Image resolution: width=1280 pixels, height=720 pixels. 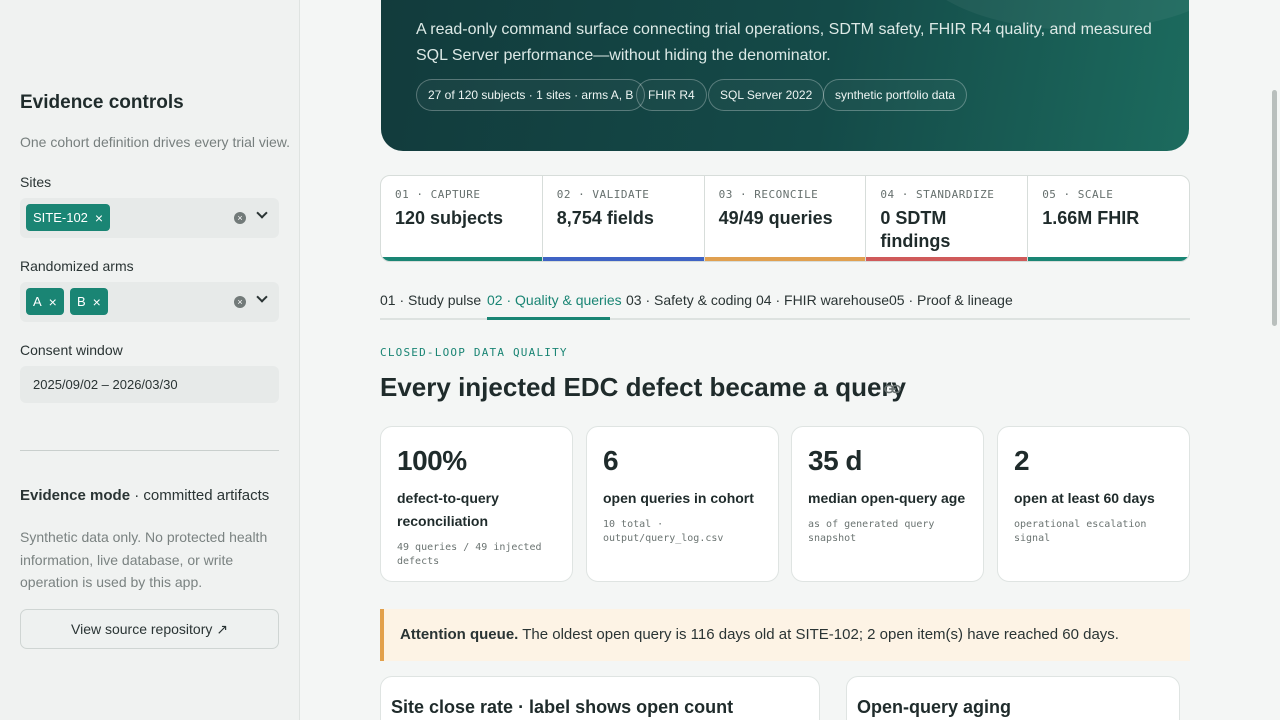 I want to click on kpi-note: 49 queries / 49 injected defects, so click(x=469, y=554).